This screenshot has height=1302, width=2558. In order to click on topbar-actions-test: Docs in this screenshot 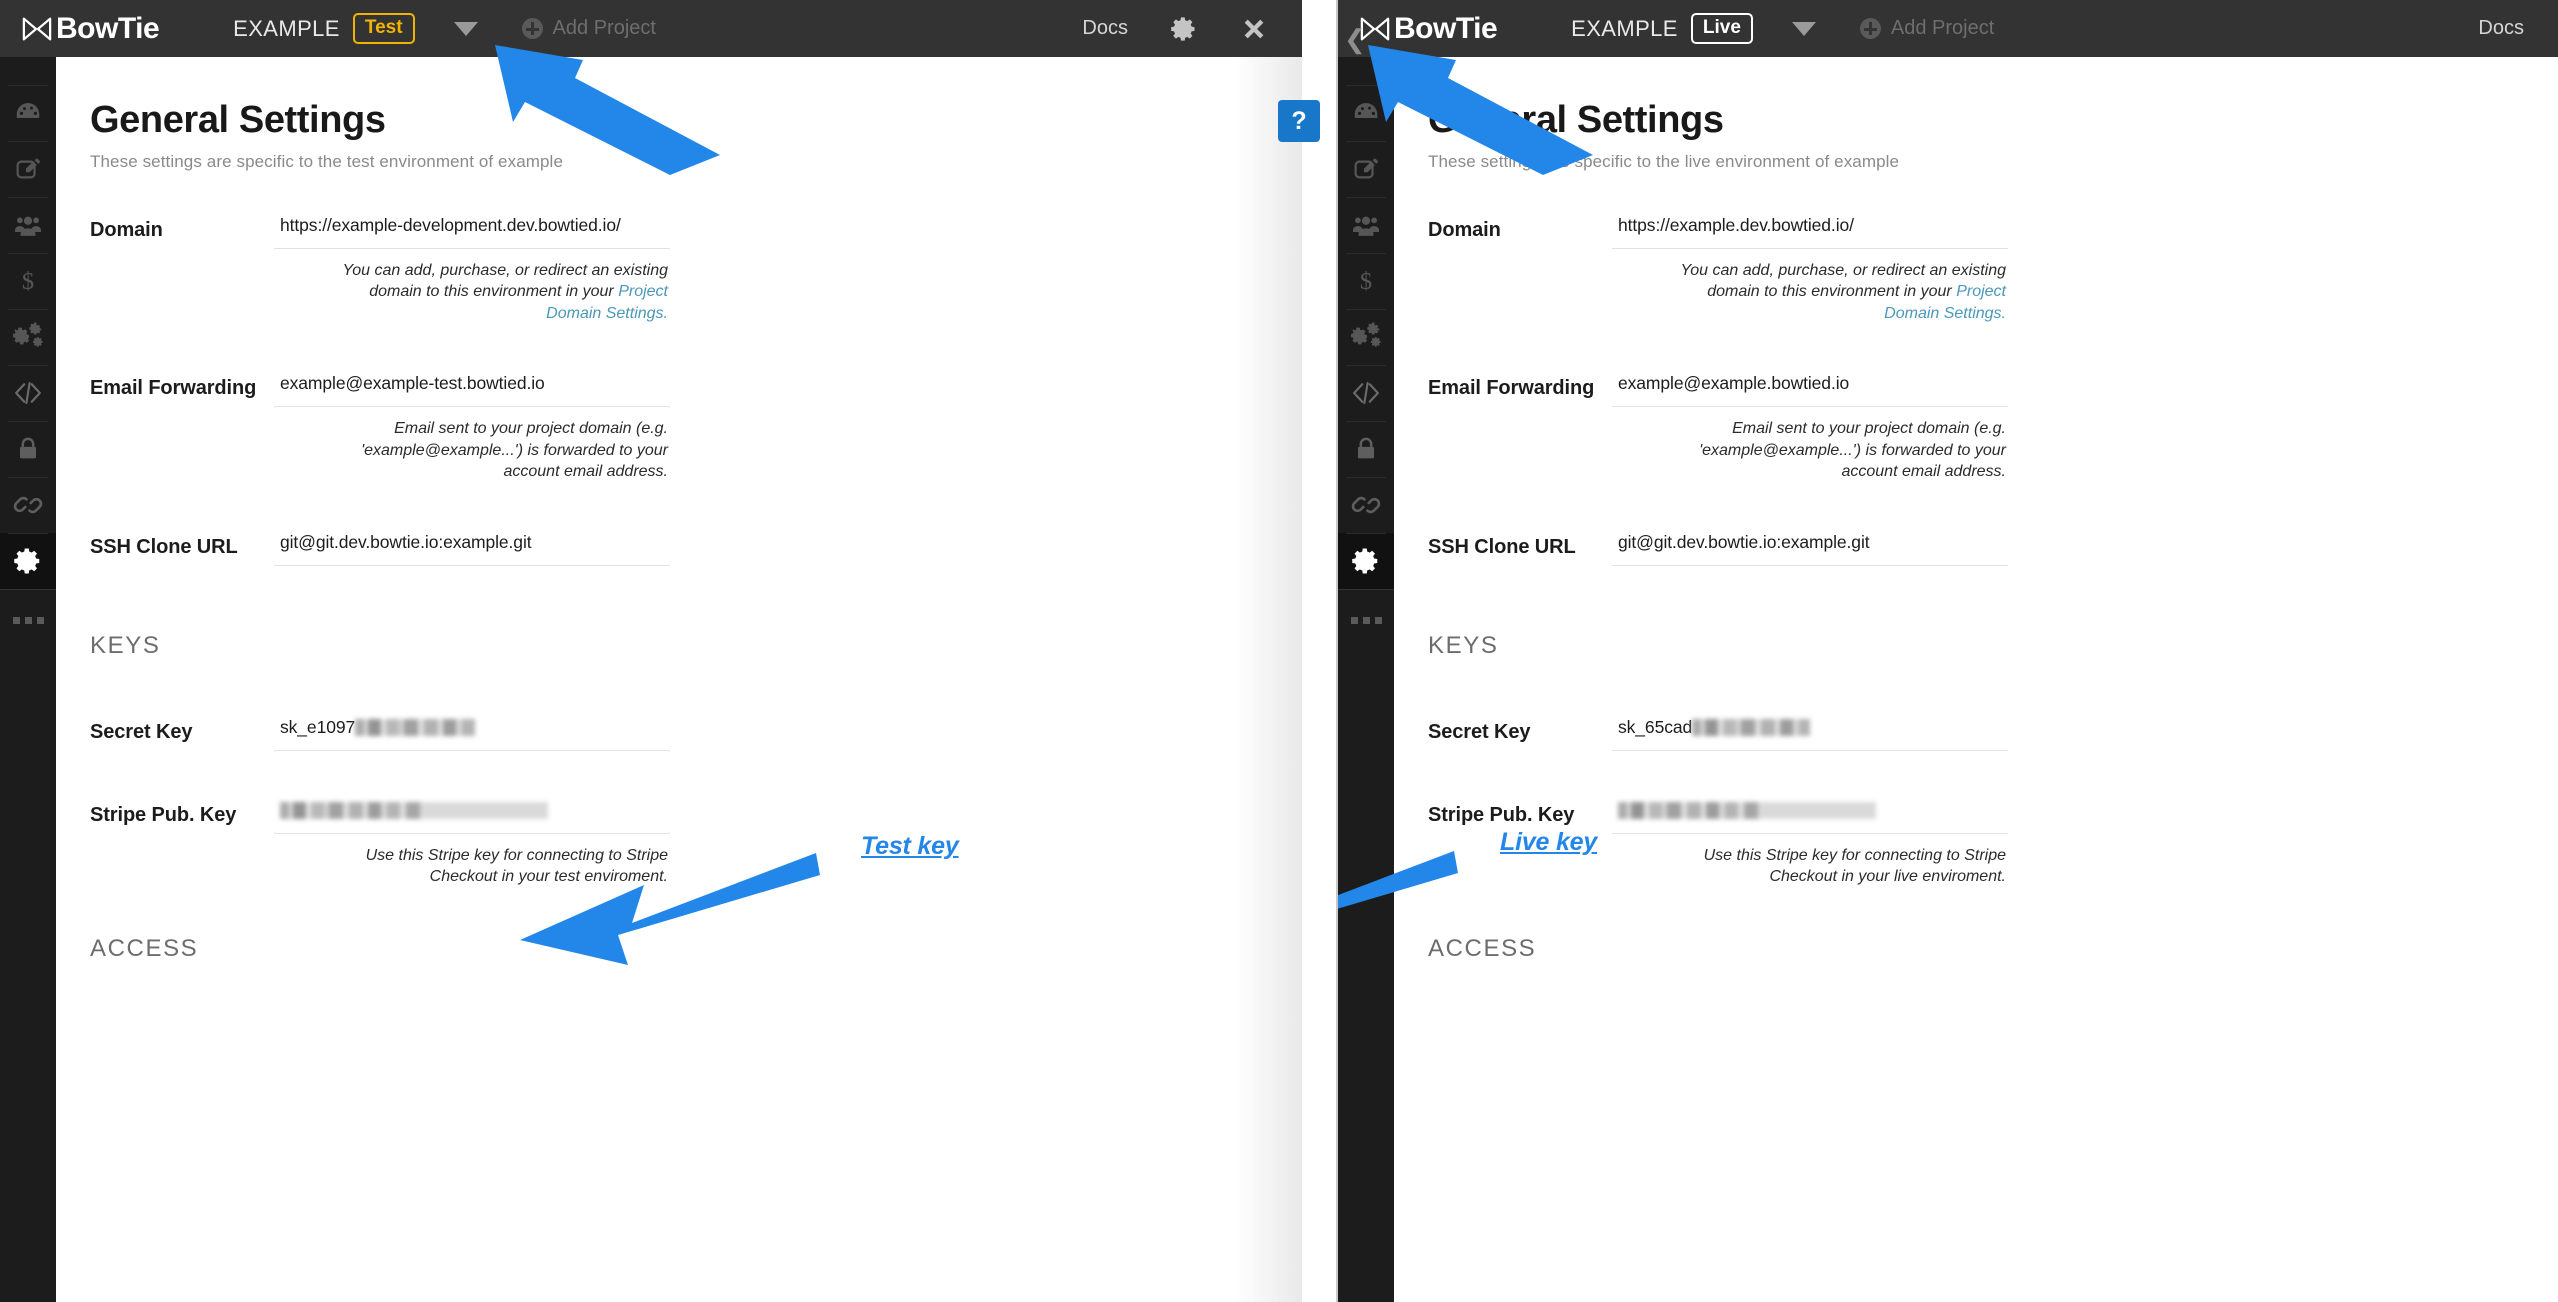, I will do `click(1175, 29)`.